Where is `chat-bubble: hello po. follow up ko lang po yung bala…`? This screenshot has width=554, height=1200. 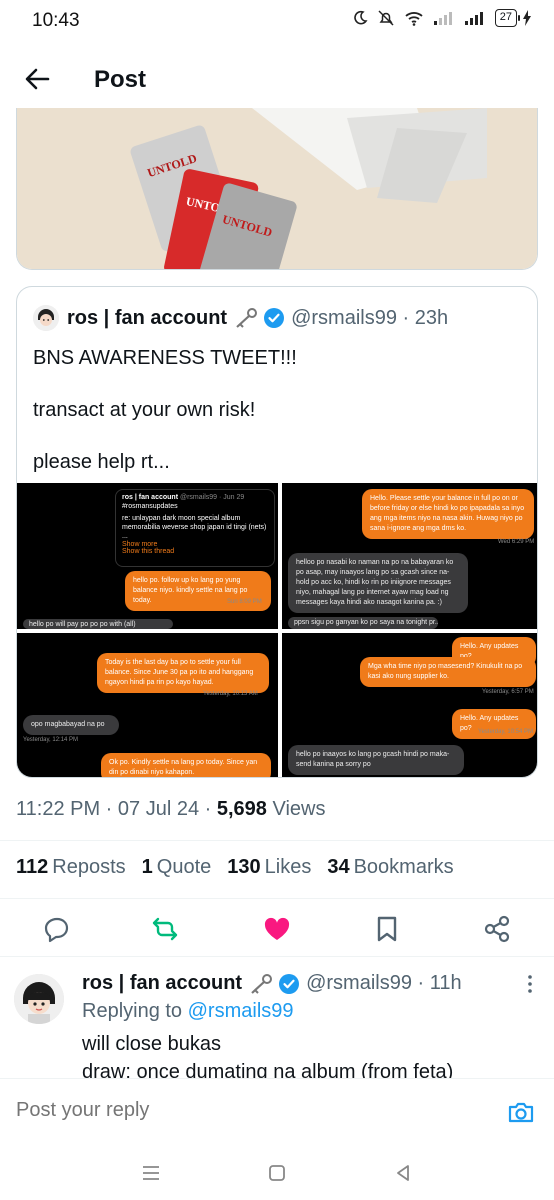 chat-bubble: hello po. follow up ko lang po yung bala… is located at coordinates (198, 591).